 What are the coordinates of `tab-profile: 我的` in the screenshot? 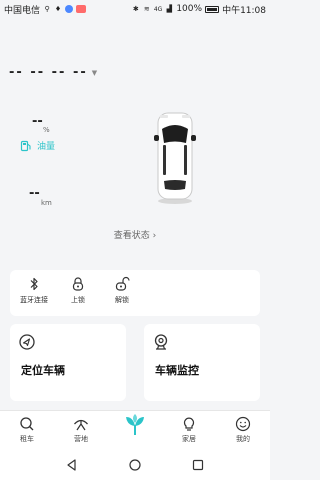 It's located at (243, 430).